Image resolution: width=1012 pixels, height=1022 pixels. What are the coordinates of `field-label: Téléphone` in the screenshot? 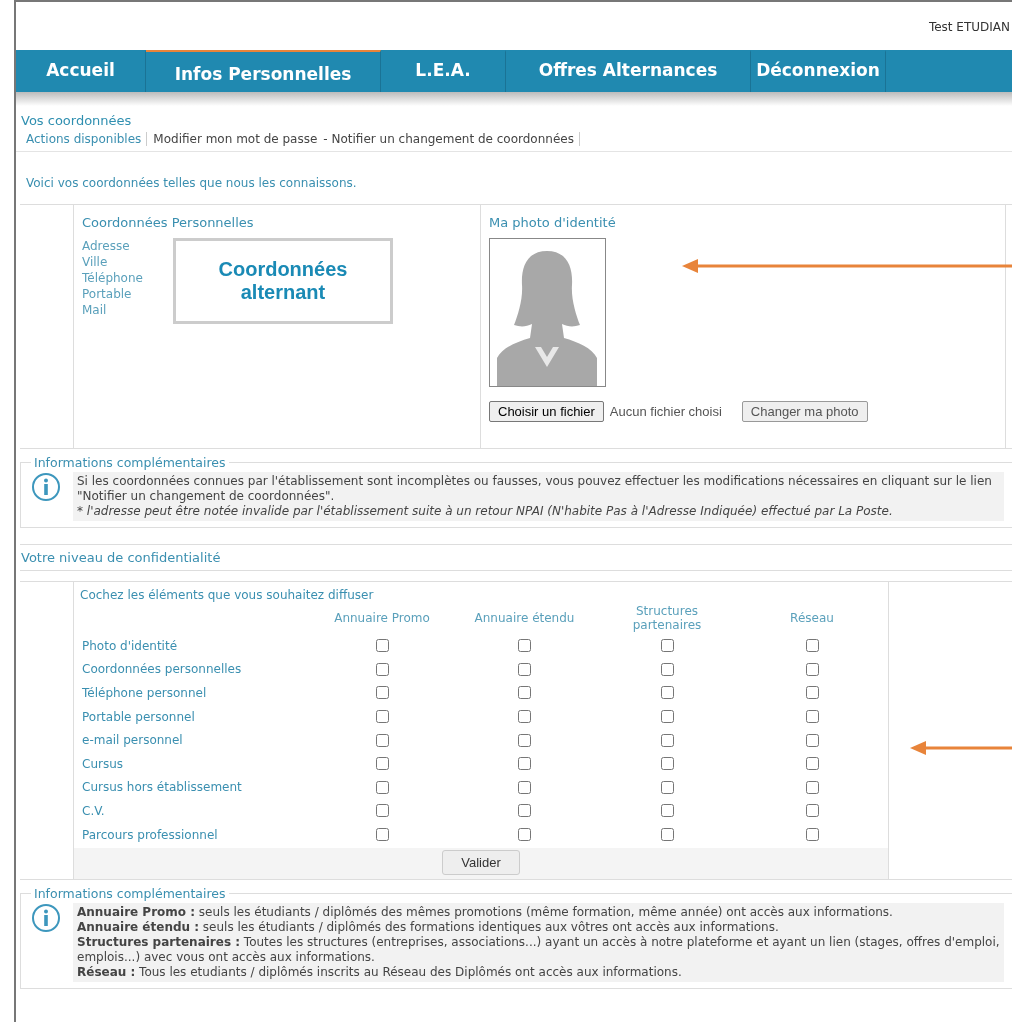 It's located at (112, 278).